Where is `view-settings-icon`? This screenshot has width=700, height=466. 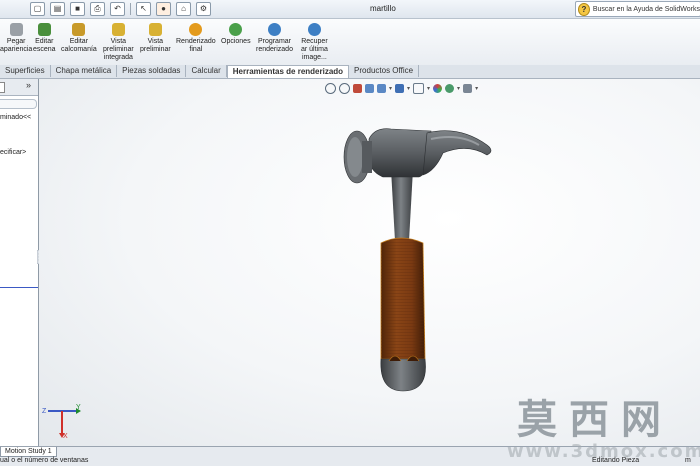 view-settings-icon is located at coordinates (468, 88).